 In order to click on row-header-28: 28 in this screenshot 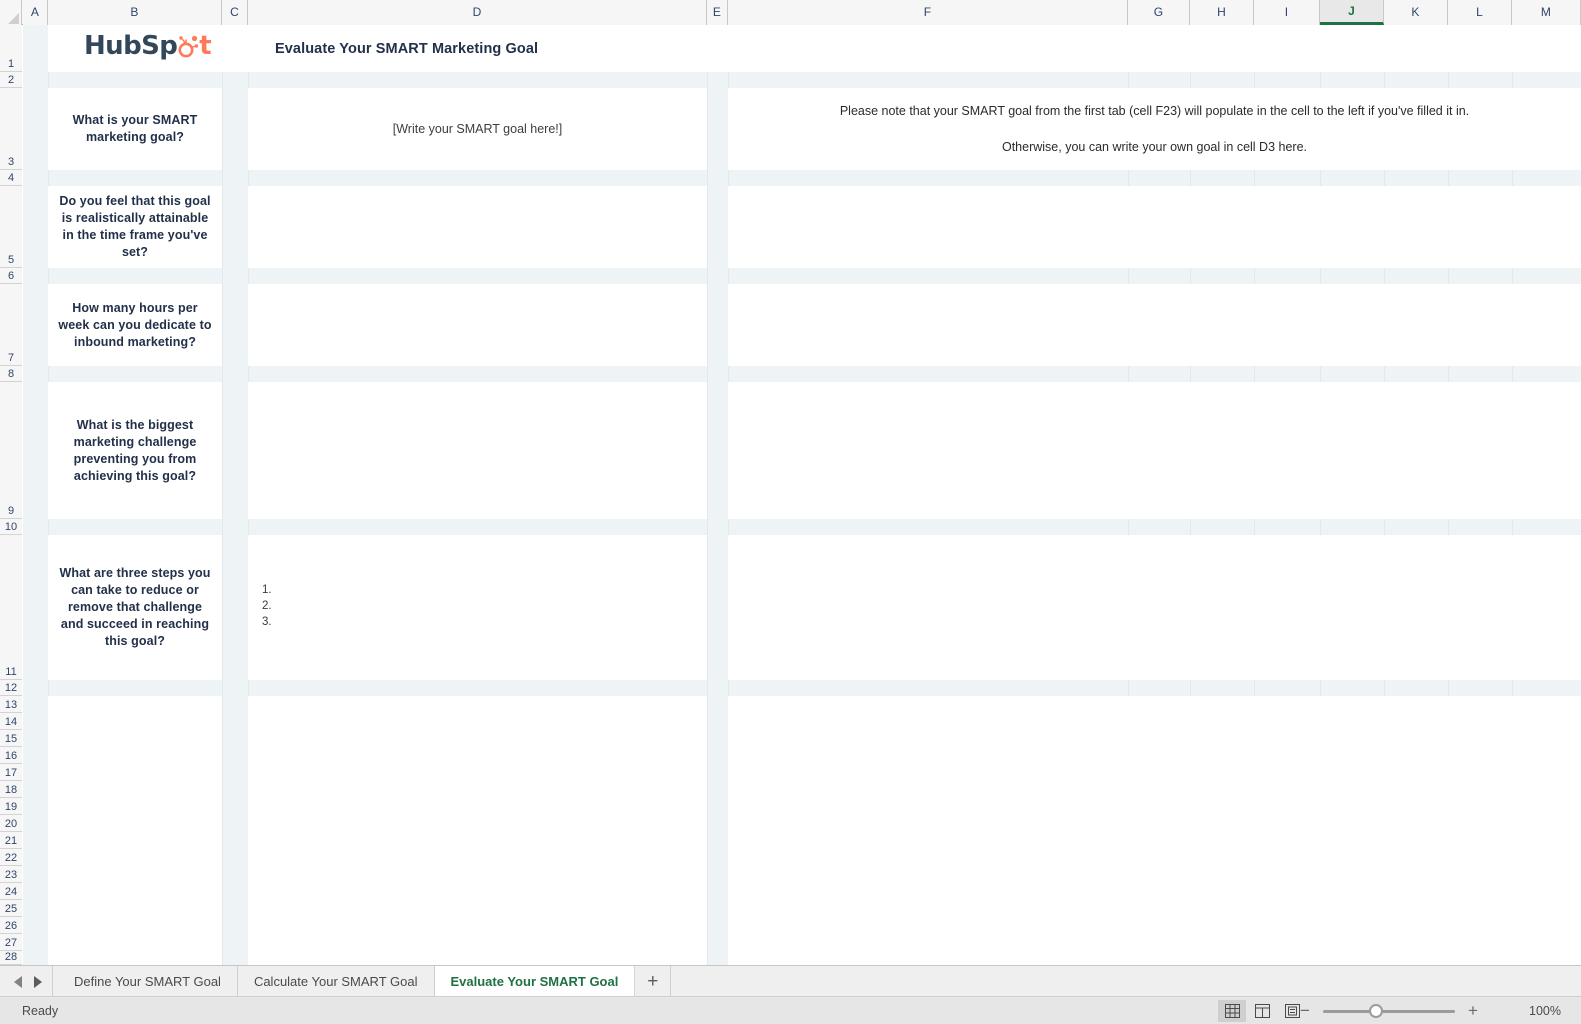, I will do `click(11, 958)`.